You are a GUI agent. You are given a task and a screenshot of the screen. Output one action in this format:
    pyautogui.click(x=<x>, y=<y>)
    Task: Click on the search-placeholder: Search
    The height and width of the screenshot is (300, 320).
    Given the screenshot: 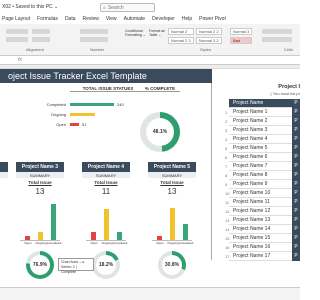 What is the action you would take?
    pyautogui.click(x=115, y=7)
    